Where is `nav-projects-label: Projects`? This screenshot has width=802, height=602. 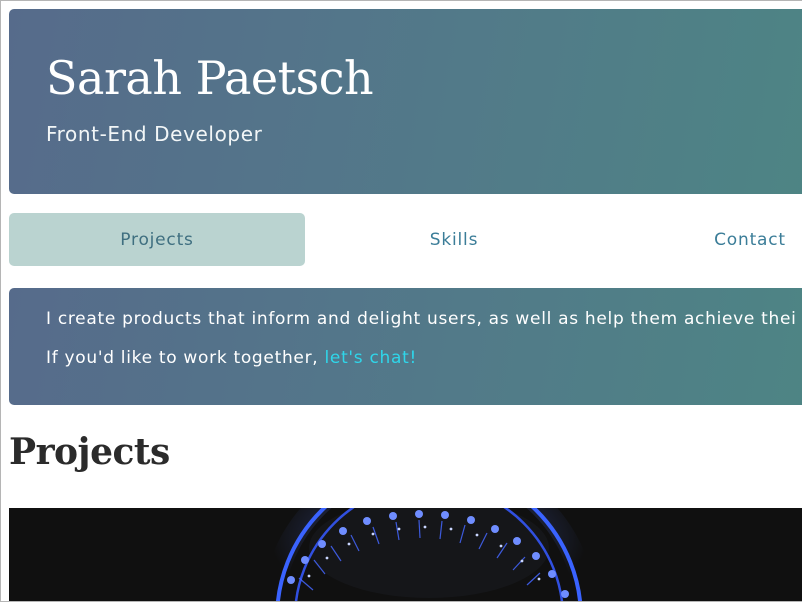
nav-projects-label: Projects is located at coordinates (157, 239).